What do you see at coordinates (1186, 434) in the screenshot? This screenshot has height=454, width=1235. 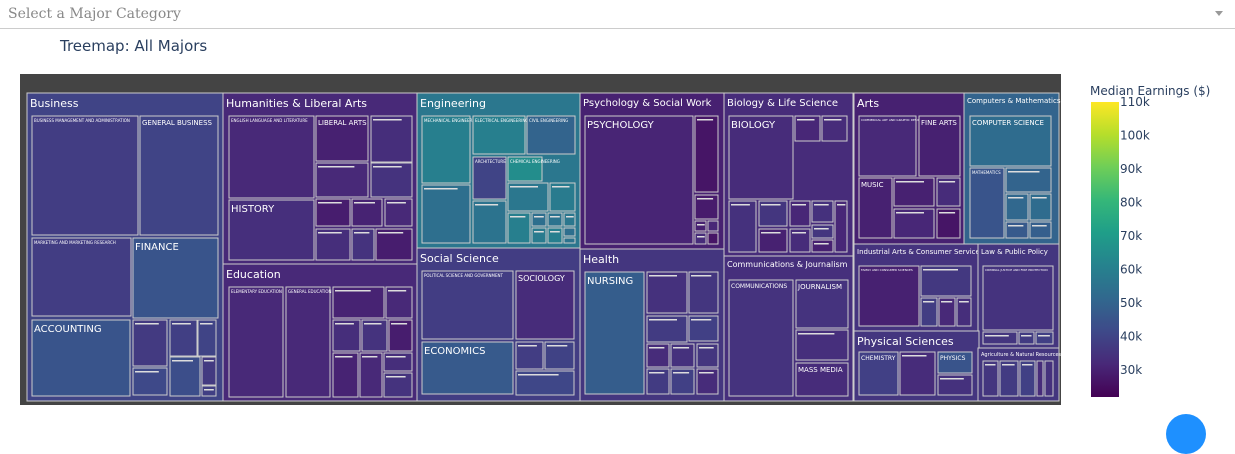 I see `help-button` at bounding box center [1186, 434].